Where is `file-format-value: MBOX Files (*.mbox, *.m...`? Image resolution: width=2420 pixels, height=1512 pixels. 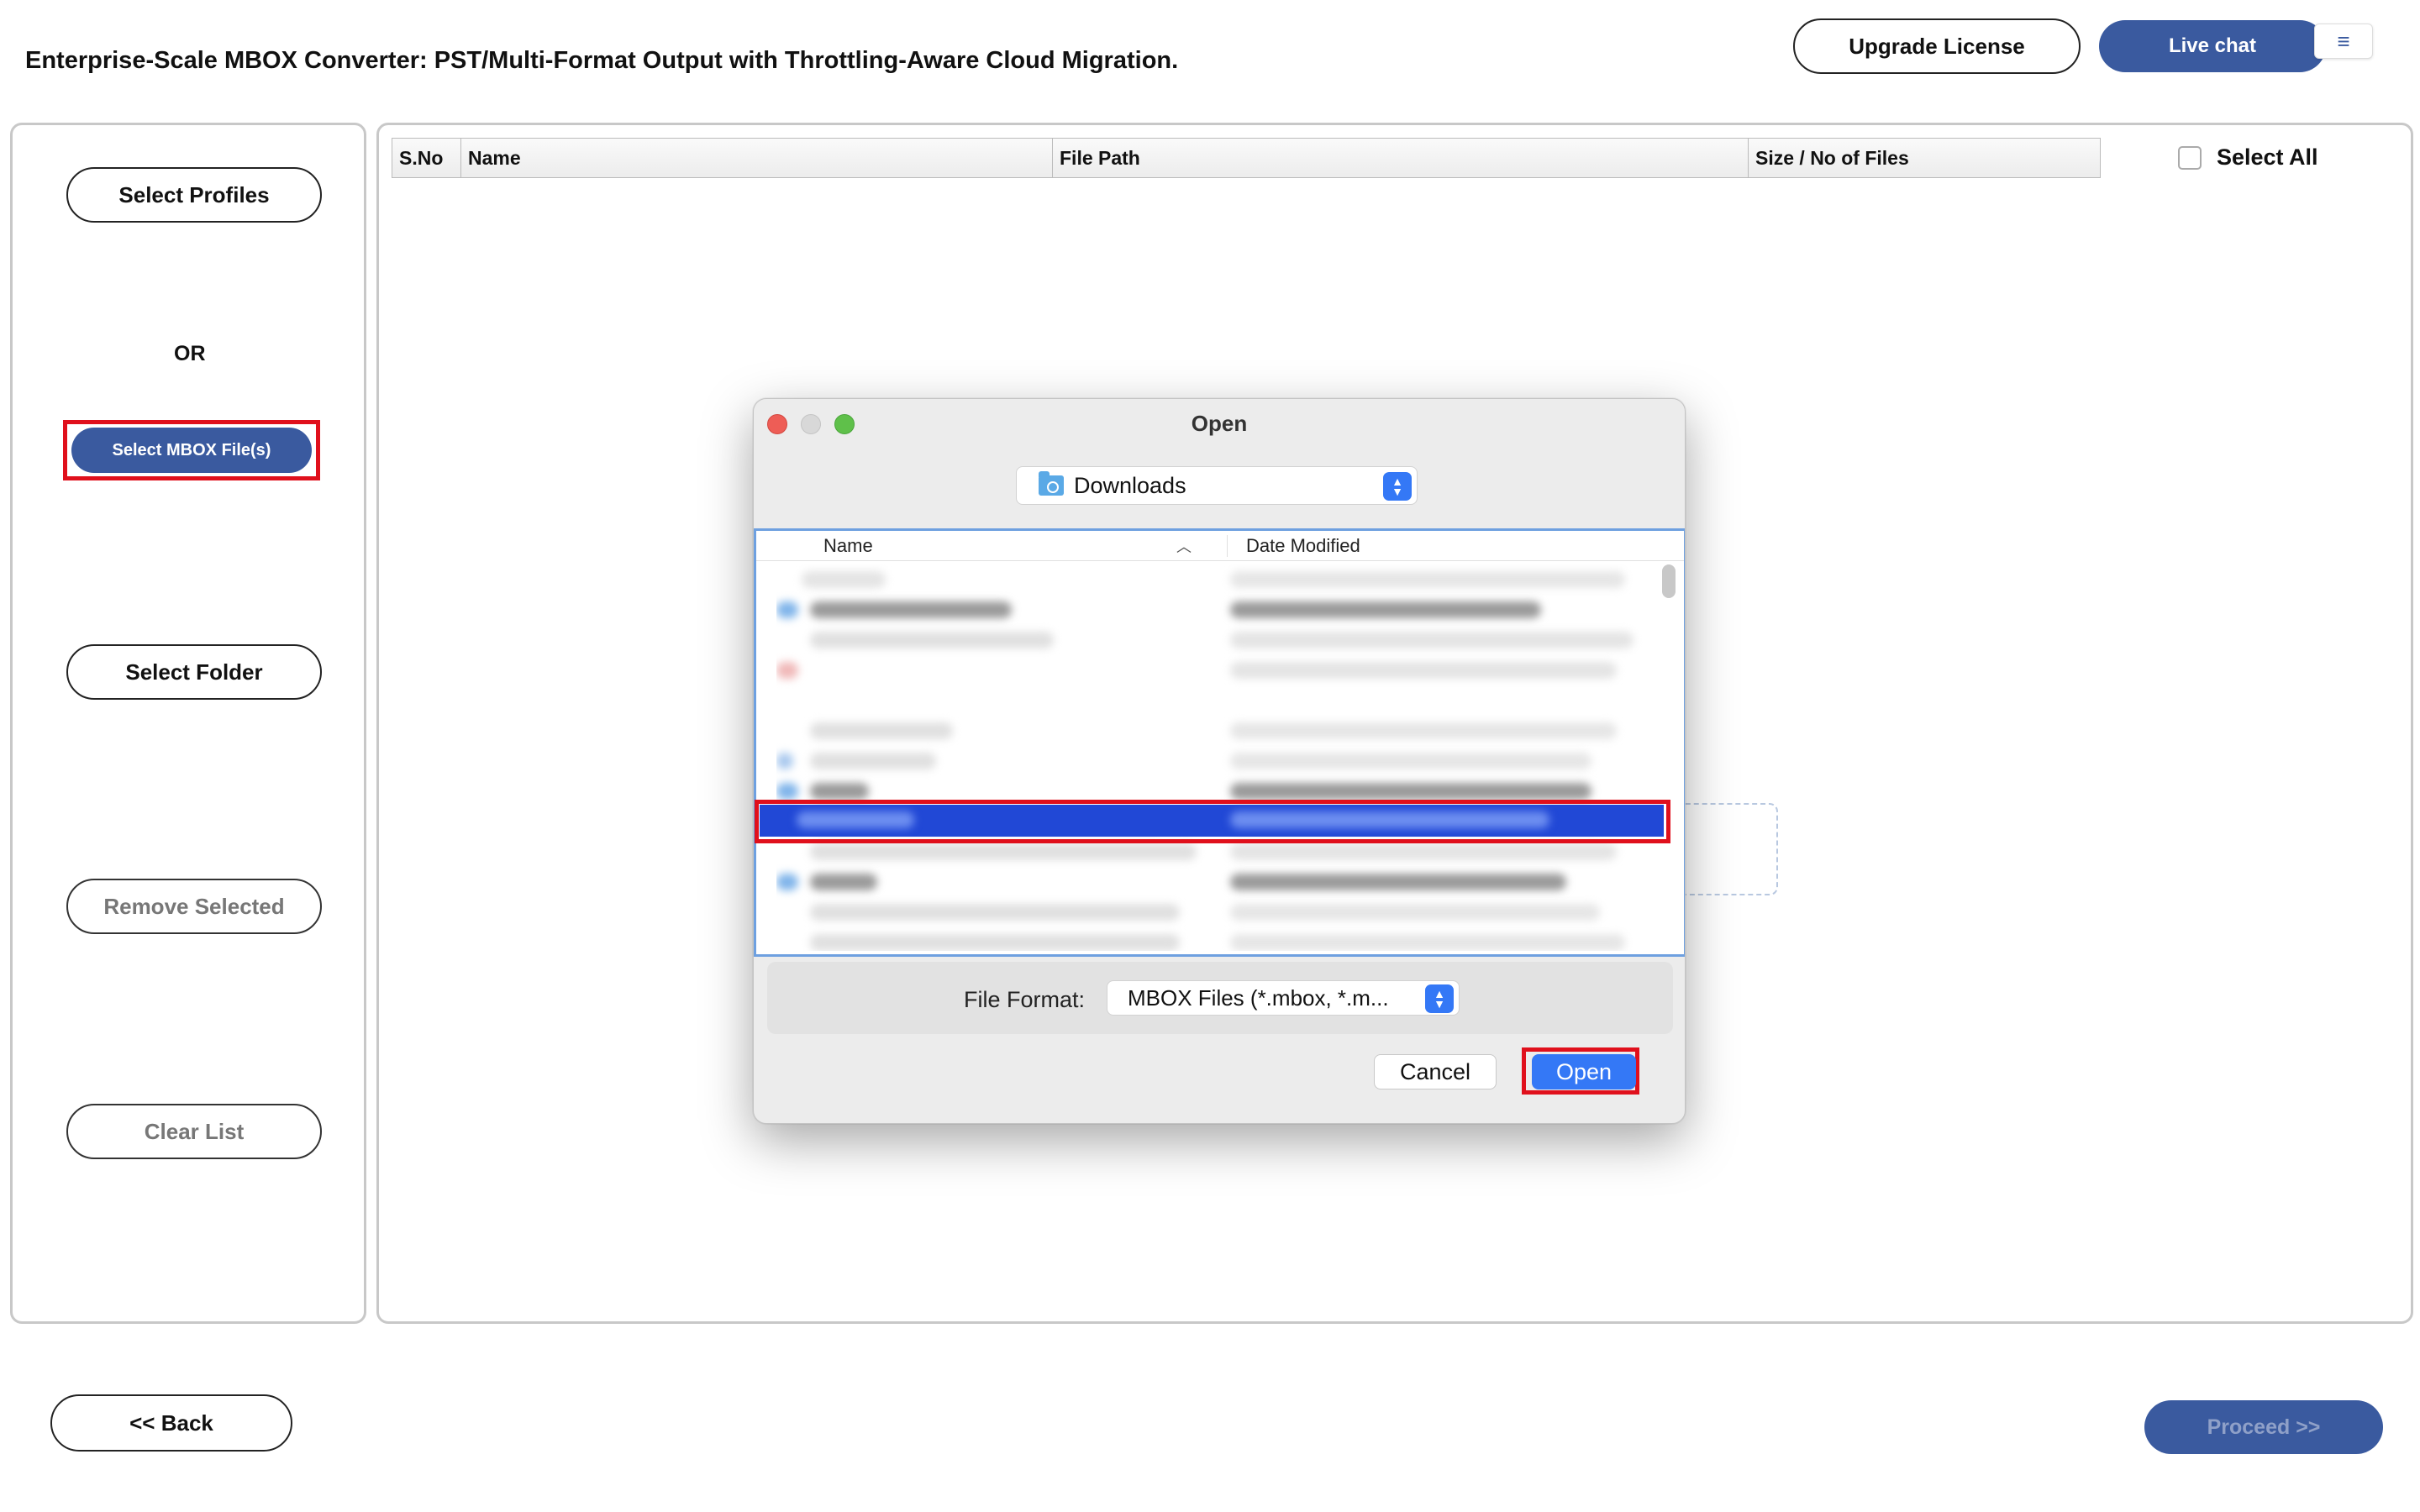 file-format-value: MBOX Files (*.mbox, *.m... is located at coordinates (1258, 997).